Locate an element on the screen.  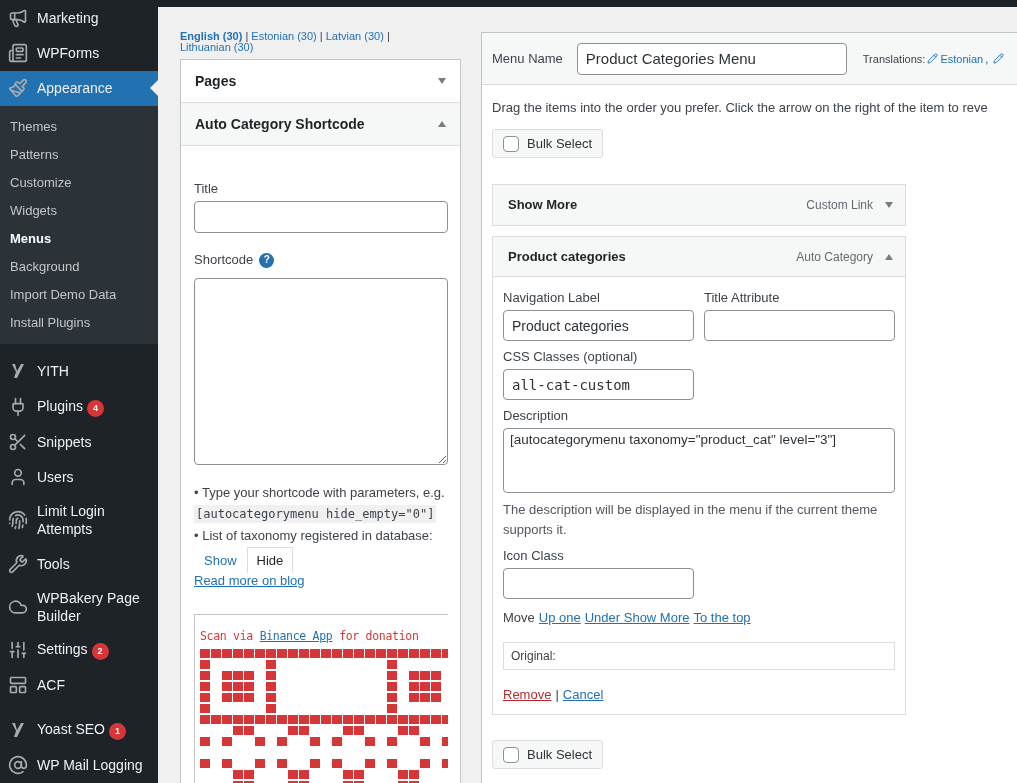
at-sign-icon is located at coordinates (18, 765).